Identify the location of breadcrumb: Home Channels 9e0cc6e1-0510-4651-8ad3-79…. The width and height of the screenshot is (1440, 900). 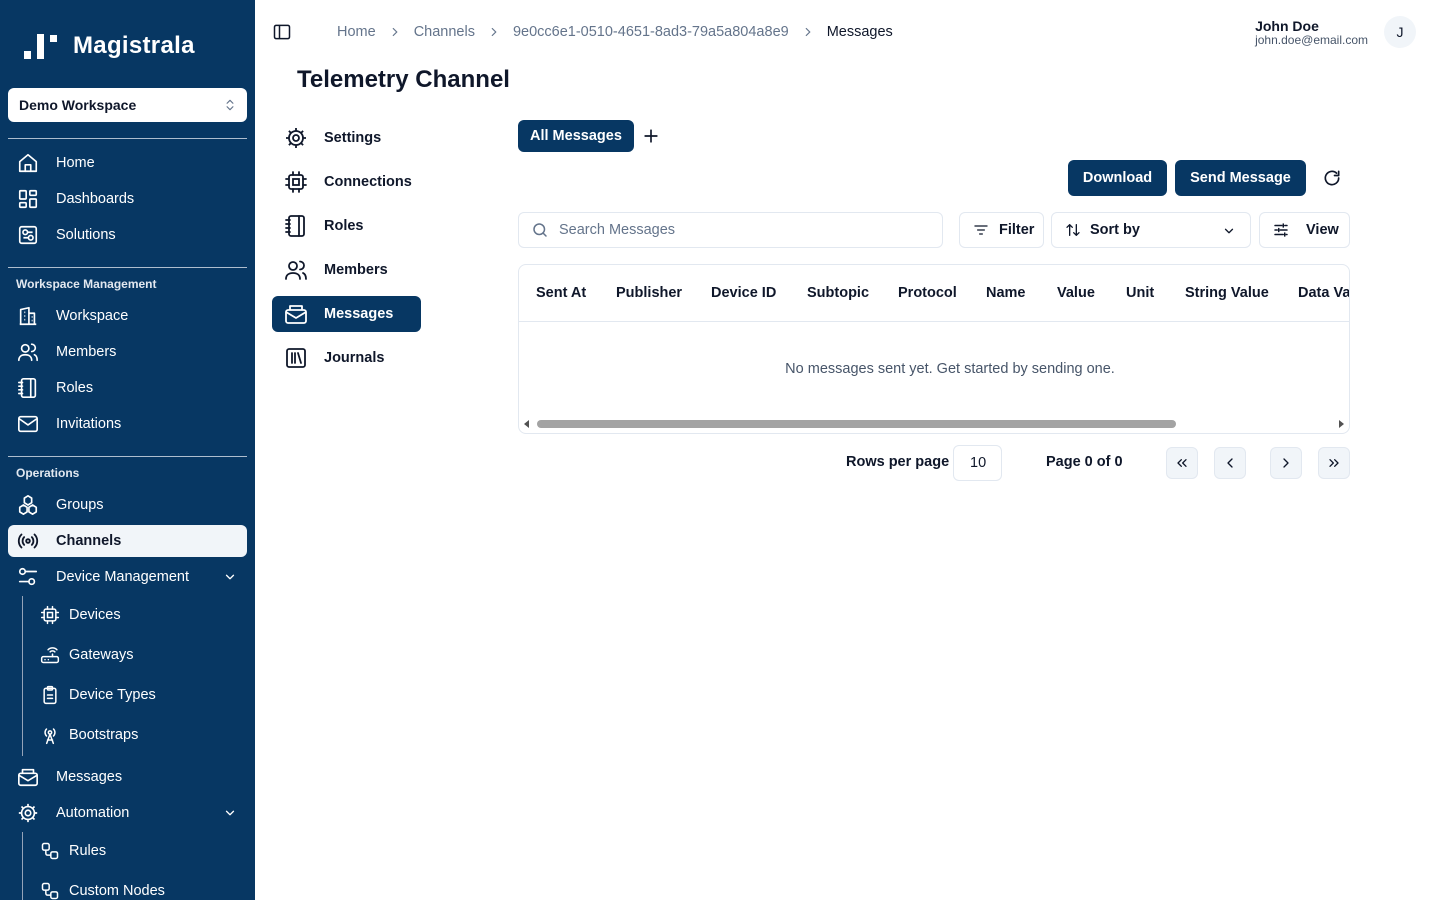
(615, 32).